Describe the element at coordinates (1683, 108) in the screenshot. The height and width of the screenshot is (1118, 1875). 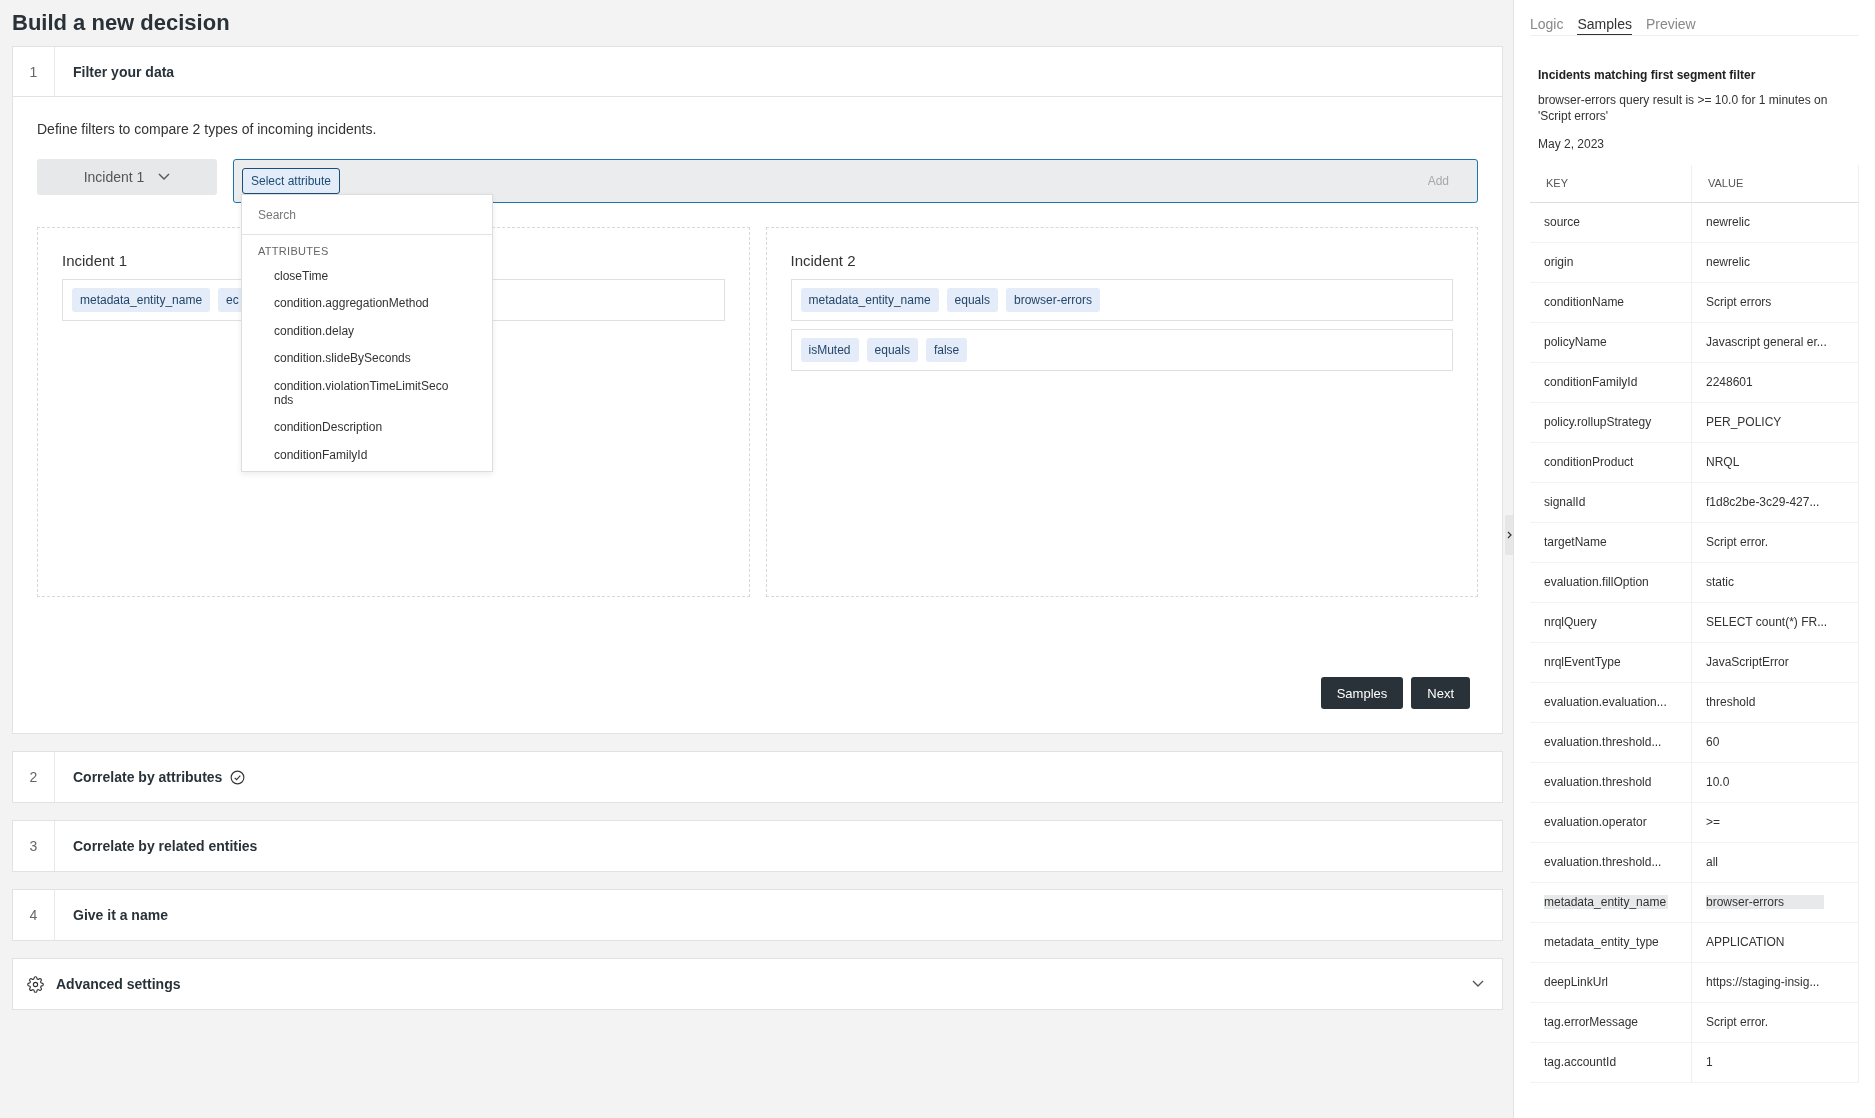
I see `incident-summary: browser-errors query result is >= 10.0 for 1 minutes on 'Script errors'` at that location.